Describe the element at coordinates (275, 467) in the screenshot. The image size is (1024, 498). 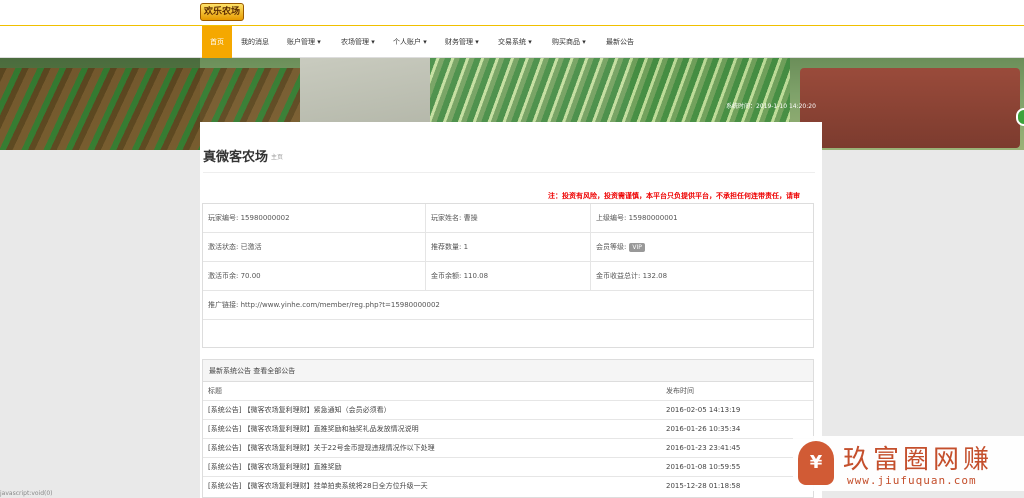
I see `row-title: [系统公告] 【微客农场复利理财】直推奖励` at that location.